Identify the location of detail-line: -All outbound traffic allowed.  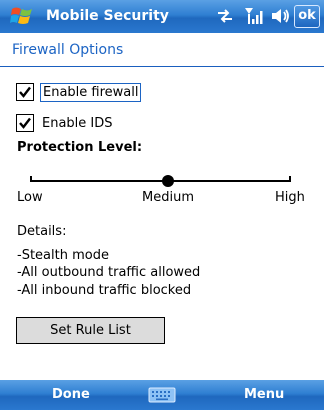
(109, 272).